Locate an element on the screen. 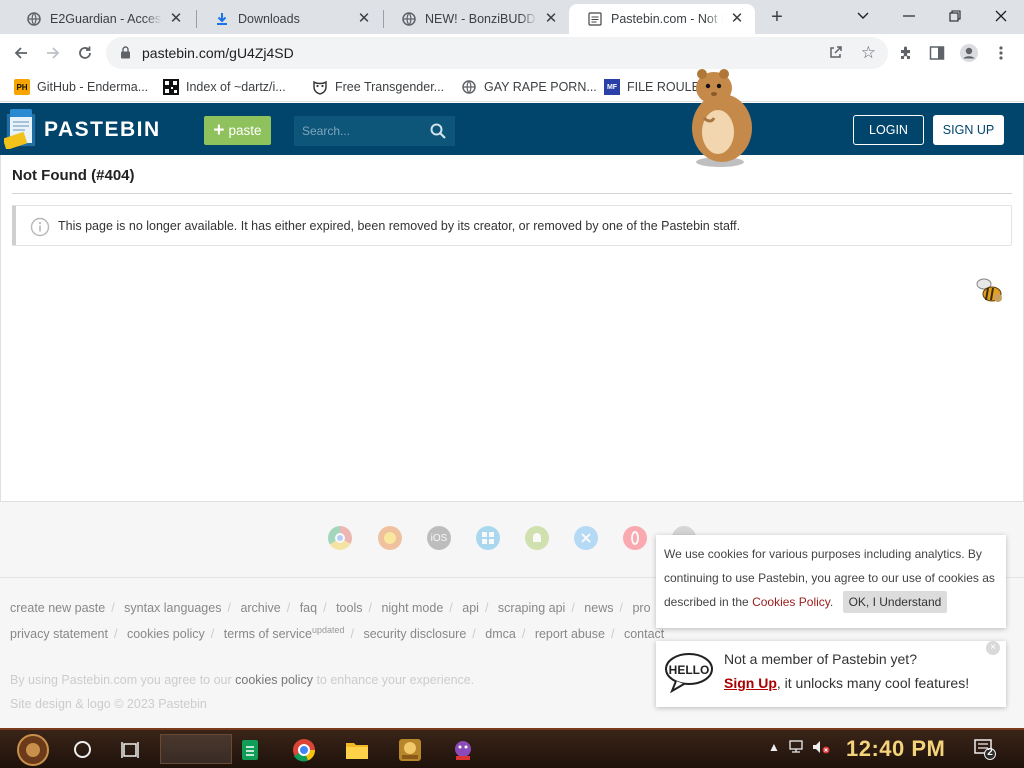 The height and width of the screenshot is (768, 1024). taskbar-search-box is located at coordinates (196, 749).